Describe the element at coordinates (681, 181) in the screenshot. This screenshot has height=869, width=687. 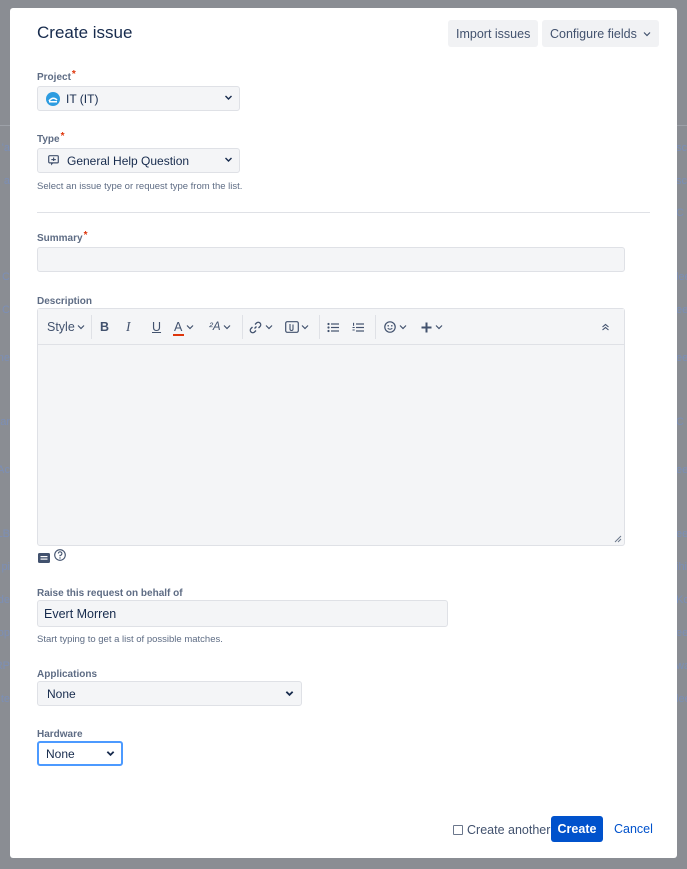
I see `bg-text: sc` at that location.